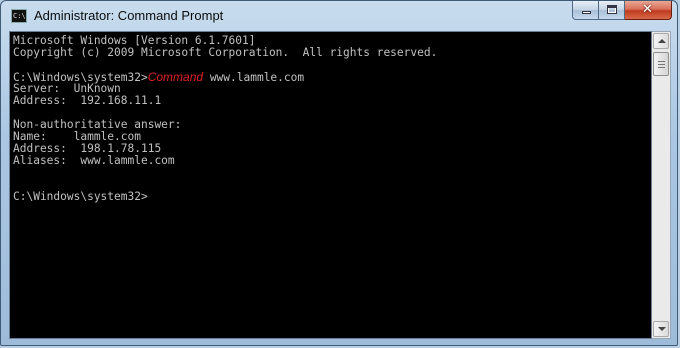  I want to click on vertical-scrollbar, so click(661, 185).